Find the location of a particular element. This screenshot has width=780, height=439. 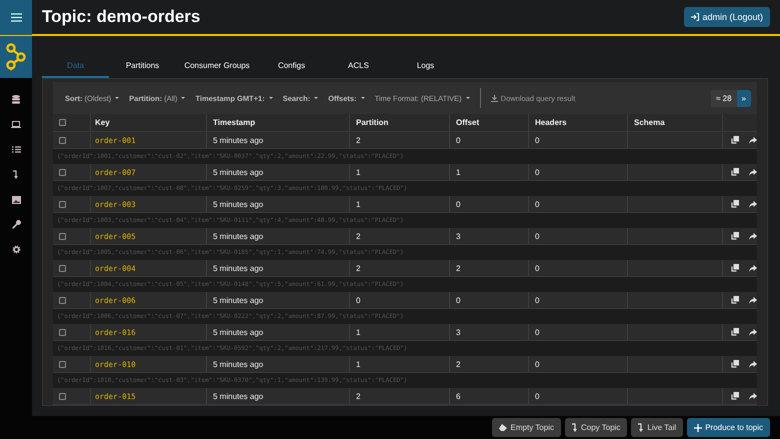

image-icon is located at coordinates (16, 200).